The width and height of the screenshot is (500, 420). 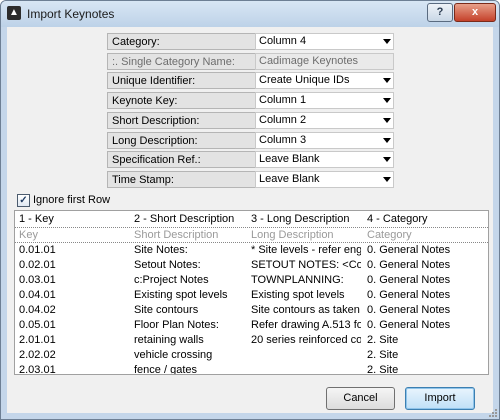 What do you see at coordinates (184, 219) in the screenshot?
I see `table-cell: 2 - Short Description` at bounding box center [184, 219].